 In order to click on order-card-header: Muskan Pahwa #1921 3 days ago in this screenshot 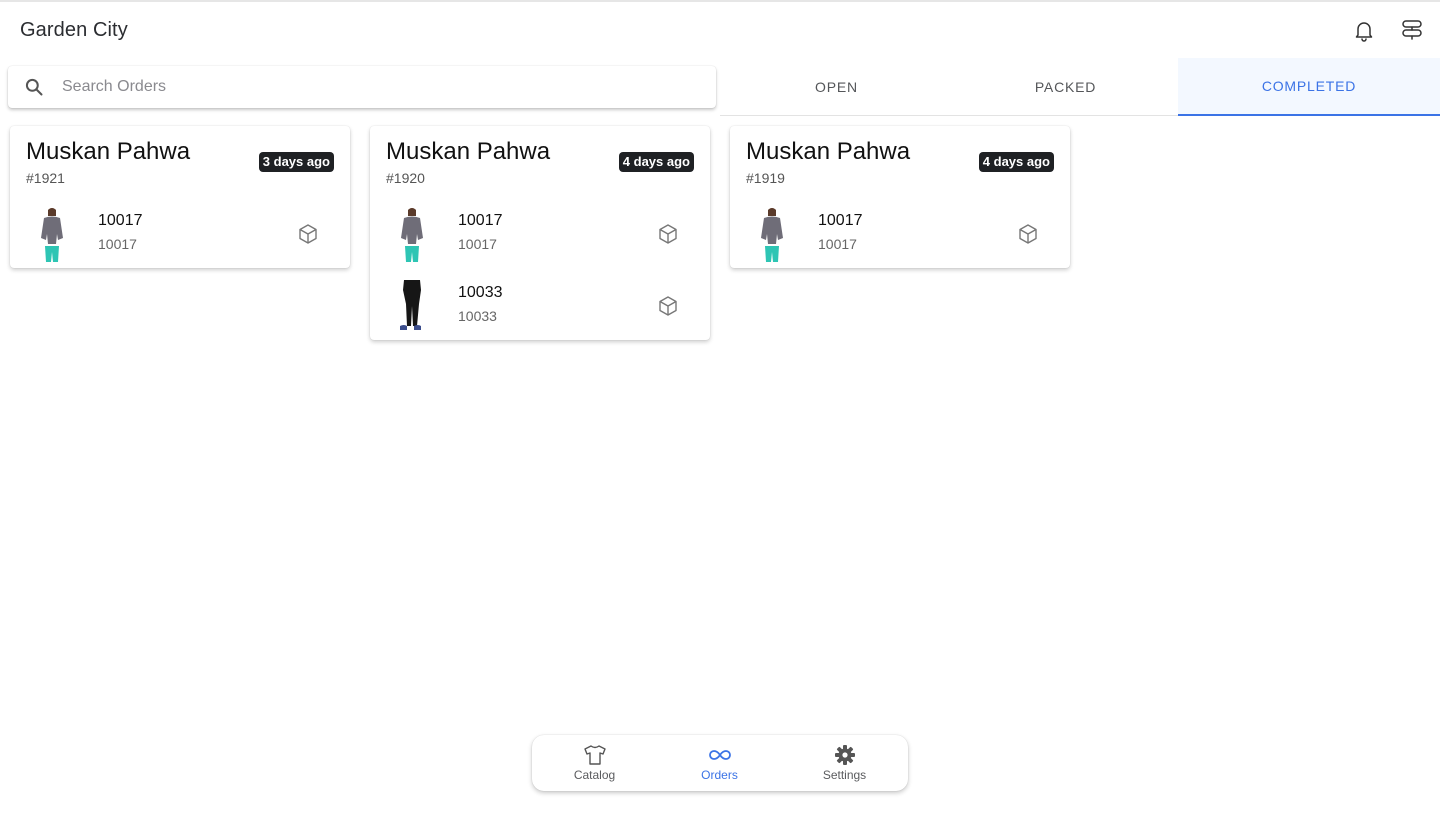, I will do `click(180, 161)`.